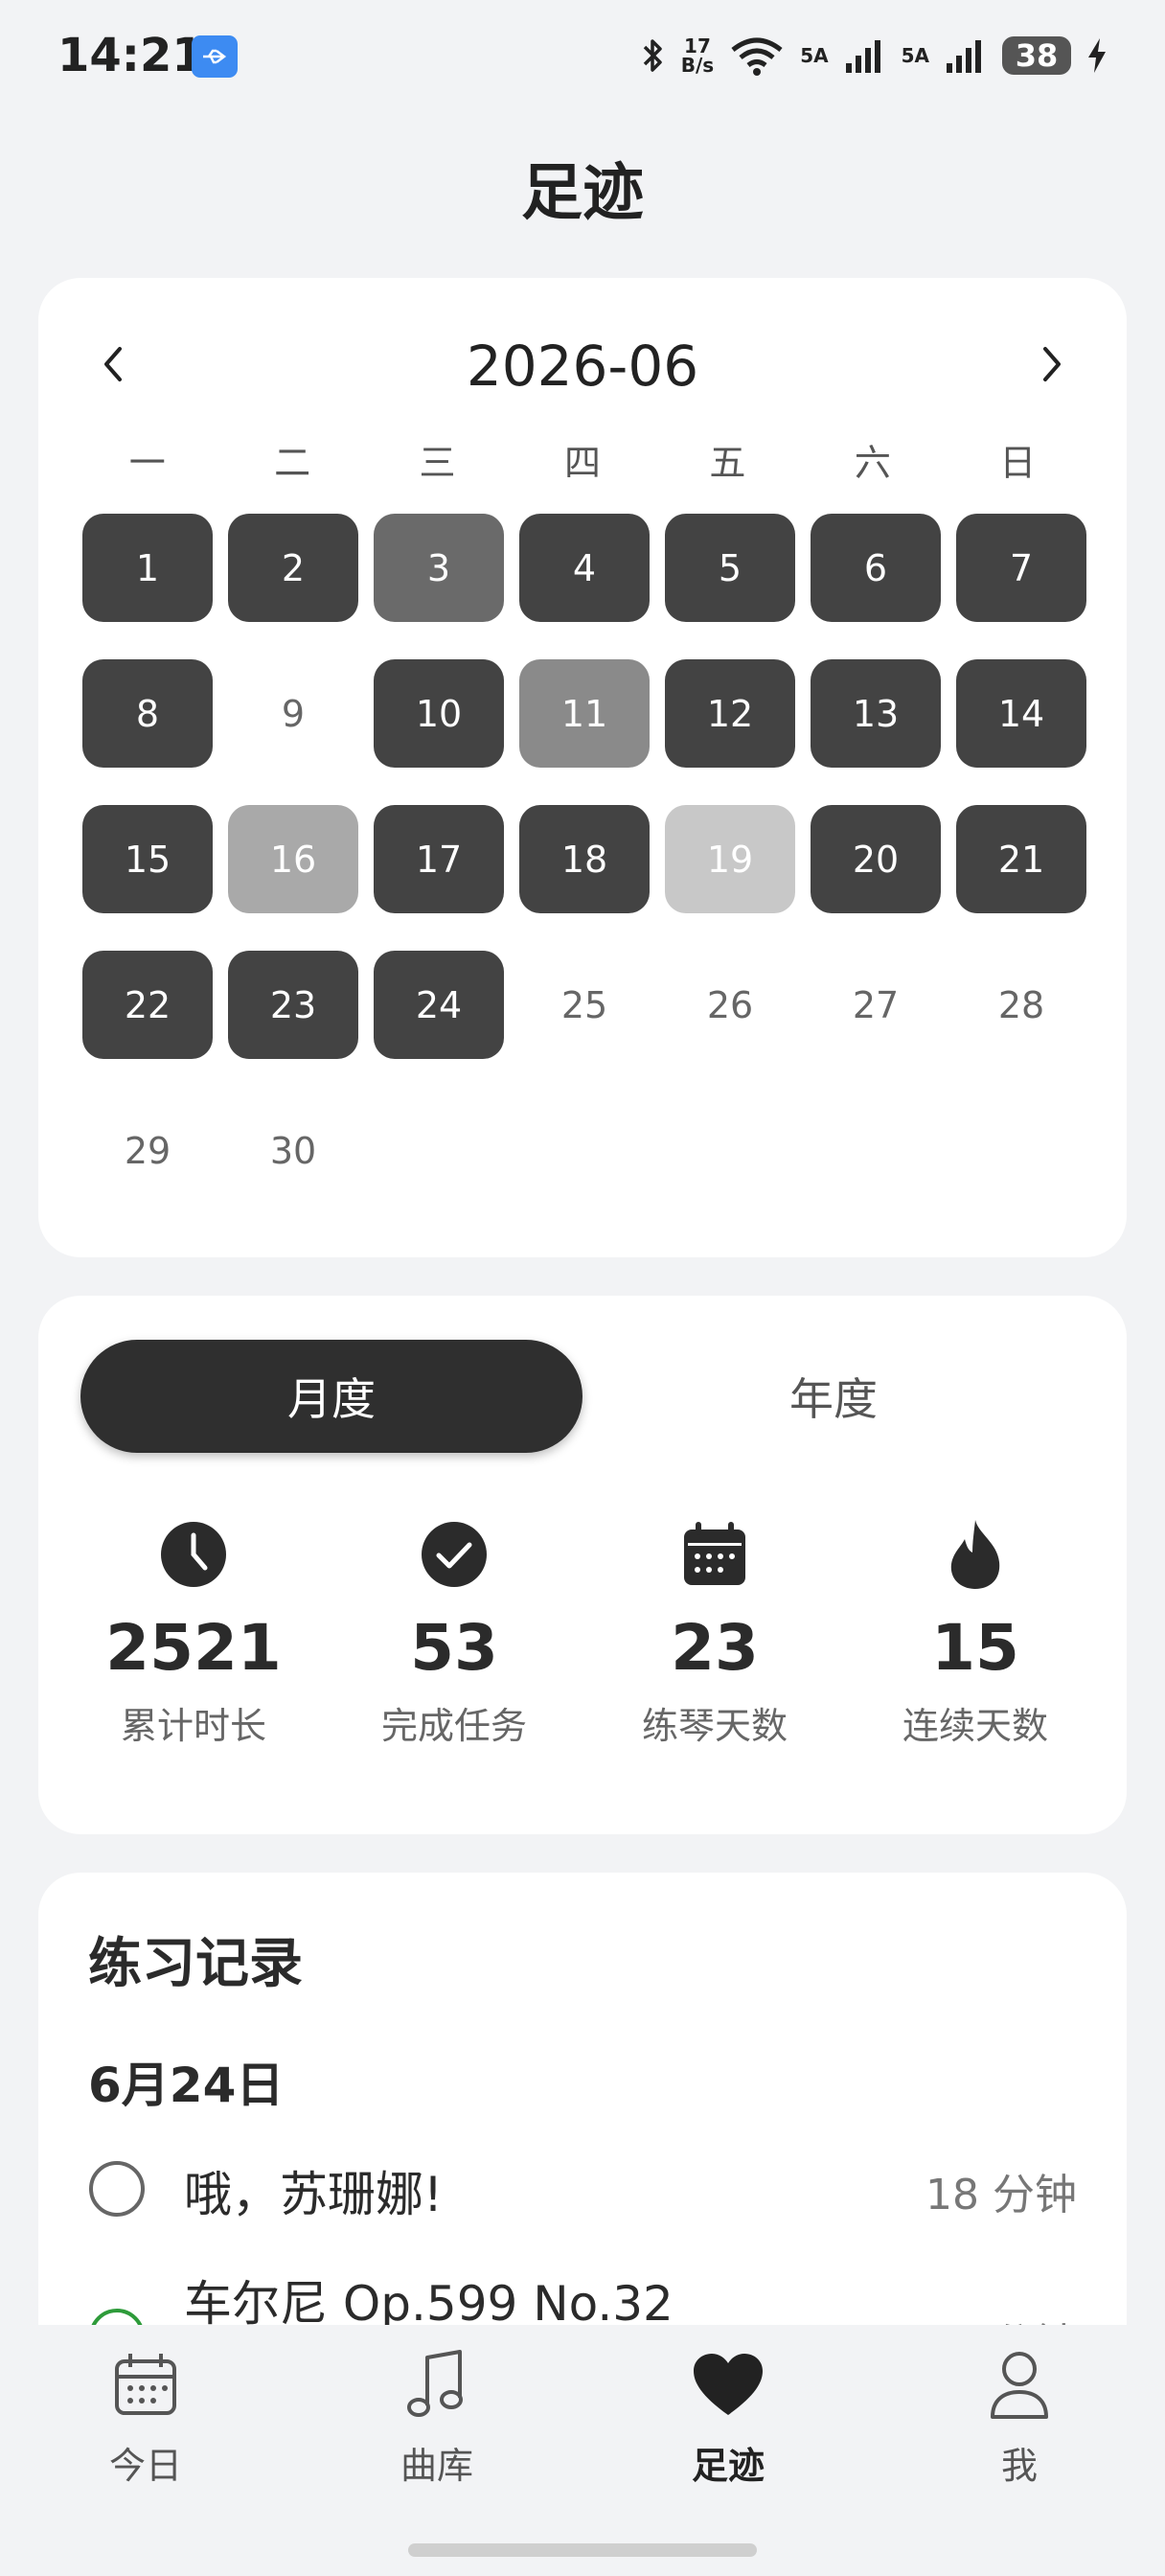 The image size is (1165, 2576). What do you see at coordinates (834, 1396) in the screenshot?
I see `tab-yearly: 年度` at bounding box center [834, 1396].